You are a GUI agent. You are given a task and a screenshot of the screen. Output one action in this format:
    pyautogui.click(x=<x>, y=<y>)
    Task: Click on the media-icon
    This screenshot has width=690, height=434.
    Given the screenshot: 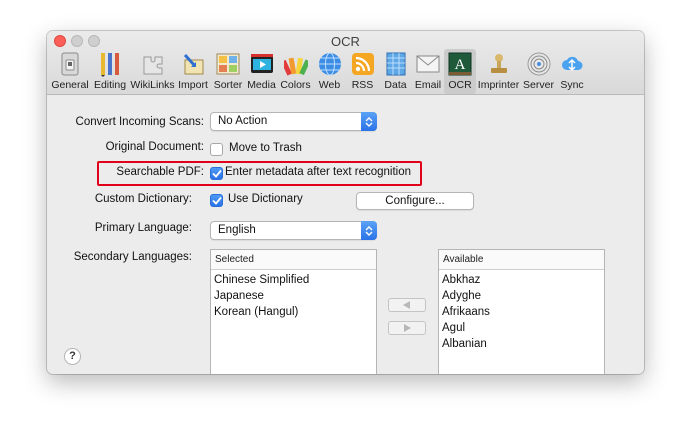 What is the action you would take?
    pyautogui.click(x=262, y=64)
    